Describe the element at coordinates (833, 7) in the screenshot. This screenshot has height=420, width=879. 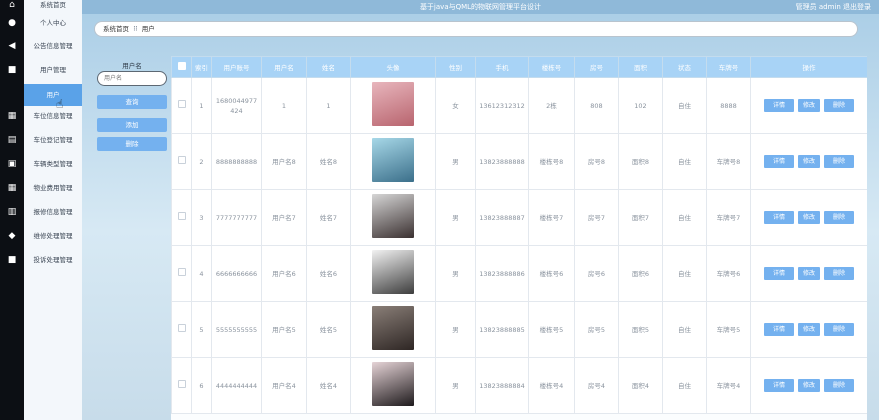
I see `user-logout-link: 管理员 admin 退出登录` at that location.